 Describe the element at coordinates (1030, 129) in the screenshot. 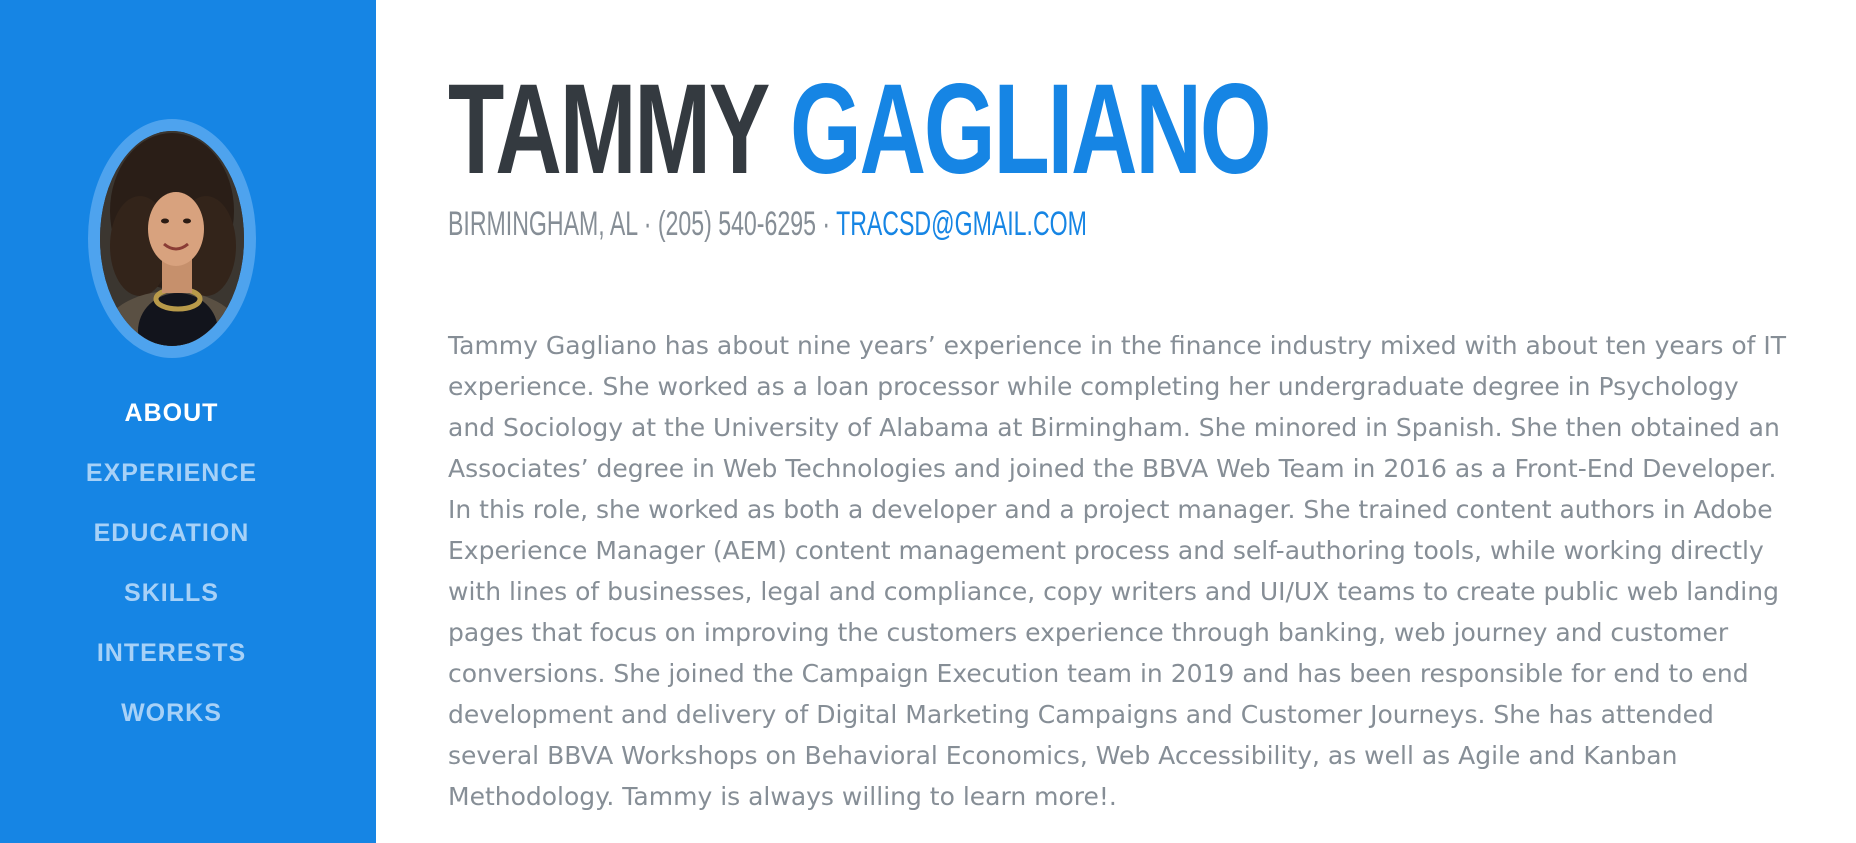

I see `last-name: GAGLIANO` at that location.